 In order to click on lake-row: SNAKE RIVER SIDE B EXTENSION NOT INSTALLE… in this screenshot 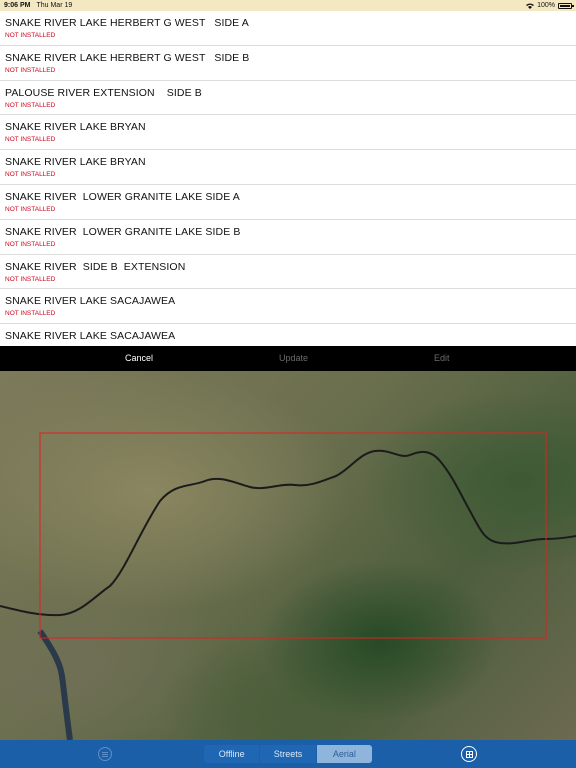, I will do `click(288, 272)`.